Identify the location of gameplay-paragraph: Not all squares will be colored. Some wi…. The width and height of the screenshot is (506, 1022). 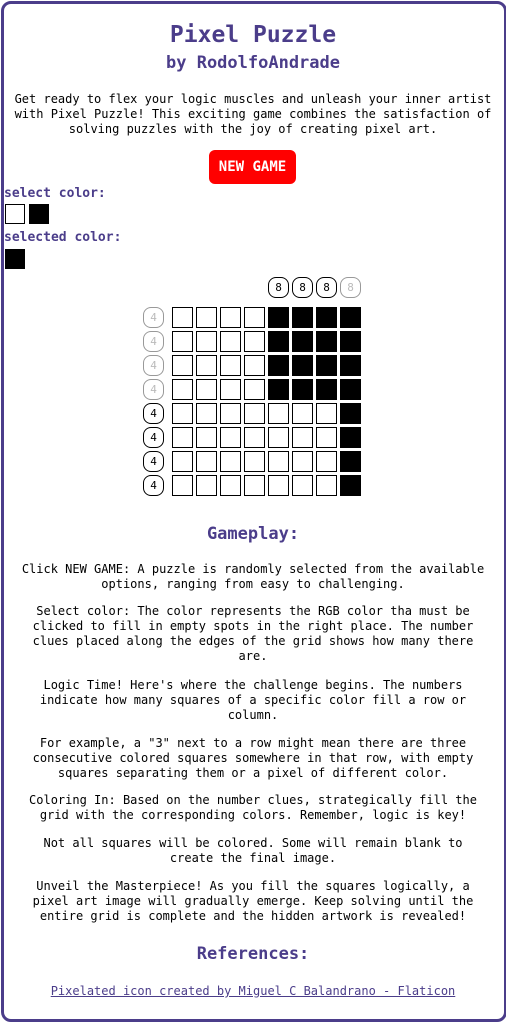
(253, 850).